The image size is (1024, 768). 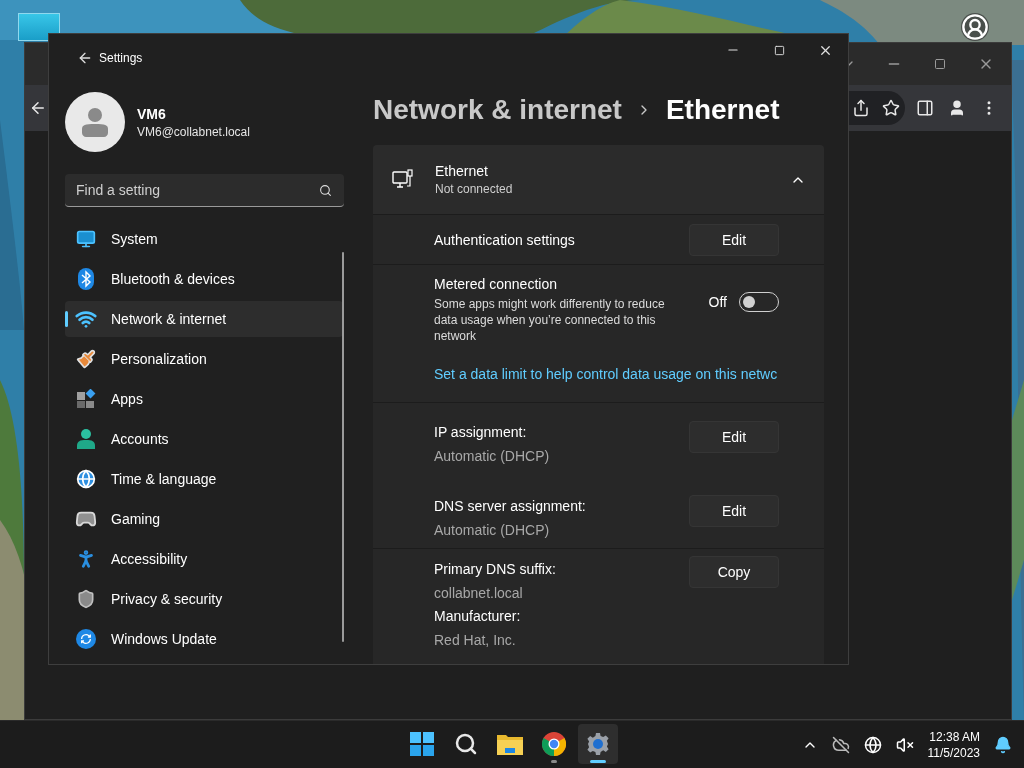 I want to click on setting-label: Metered connection, so click(x=496, y=284).